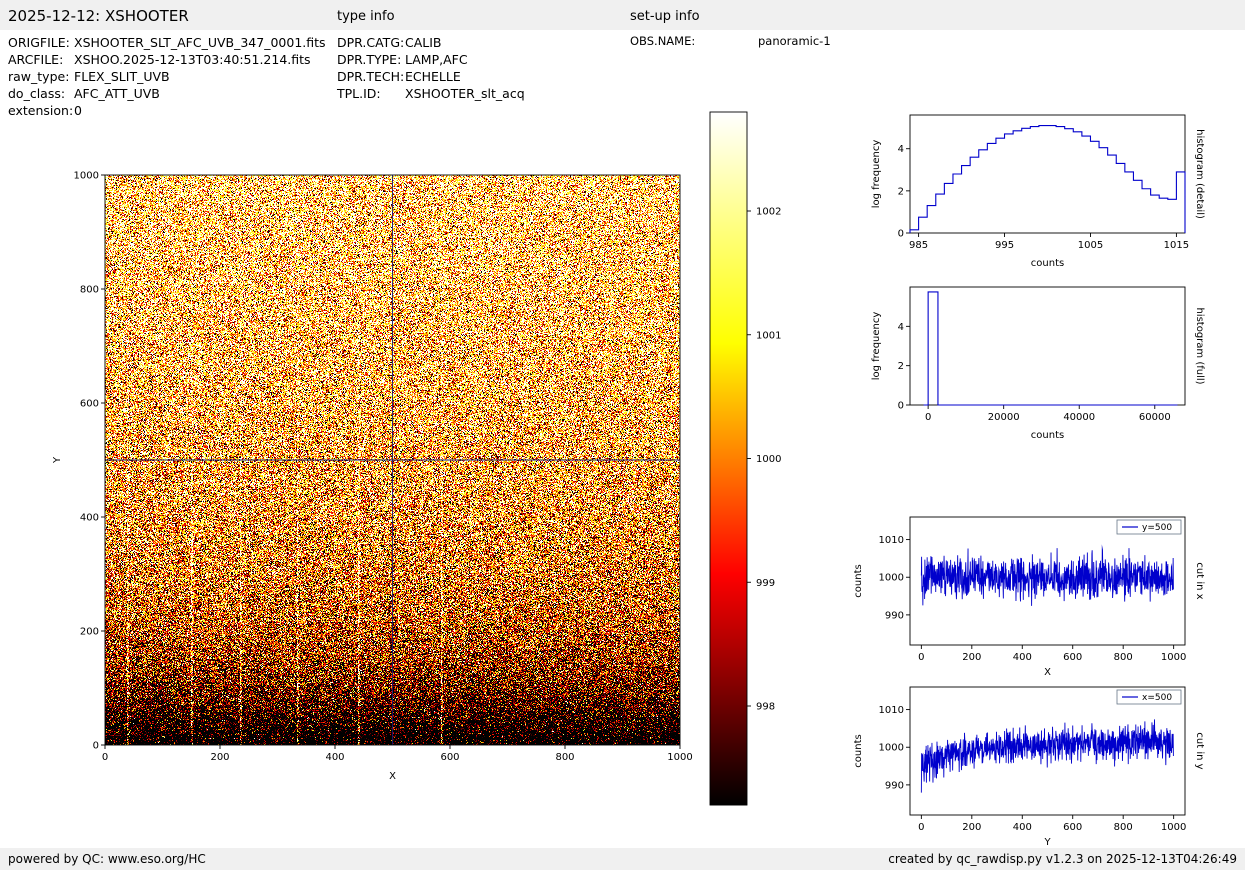 The image size is (1245, 870). I want to click on info-value: LAMP,AFC, so click(436, 59).